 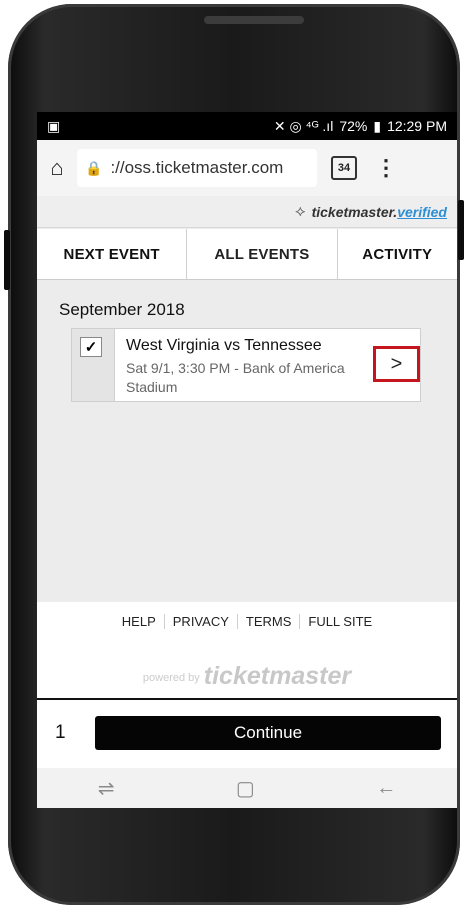 What do you see at coordinates (377, 125) in the screenshot?
I see `battery-icon: ▮` at bounding box center [377, 125].